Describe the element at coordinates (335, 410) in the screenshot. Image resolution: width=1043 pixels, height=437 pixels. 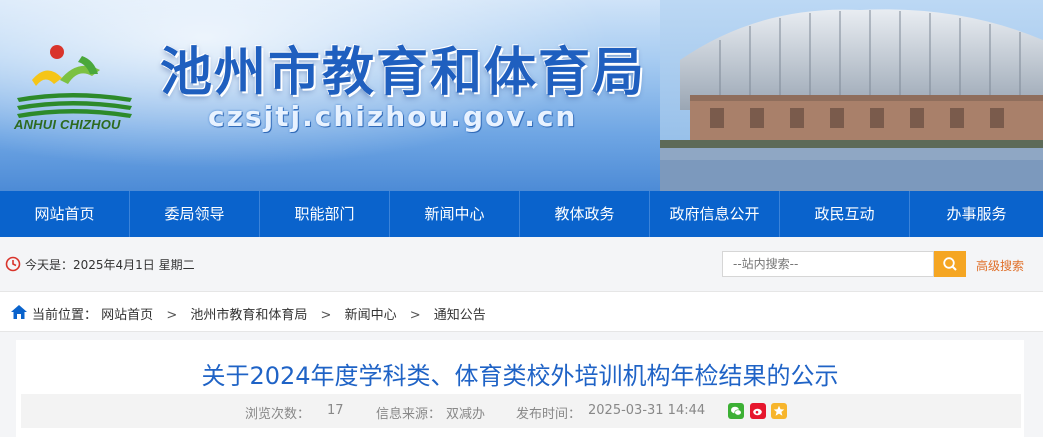
I see `views-count: 17` at that location.